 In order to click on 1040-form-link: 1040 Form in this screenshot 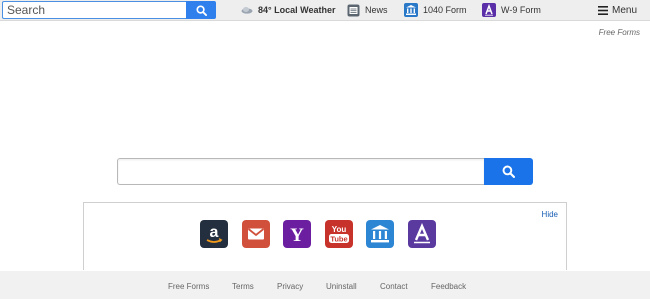, I will do `click(435, 10)`.